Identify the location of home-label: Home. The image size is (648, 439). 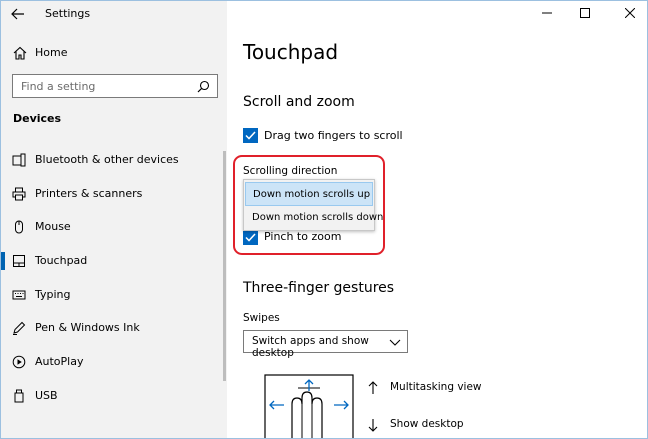
(51, 52).